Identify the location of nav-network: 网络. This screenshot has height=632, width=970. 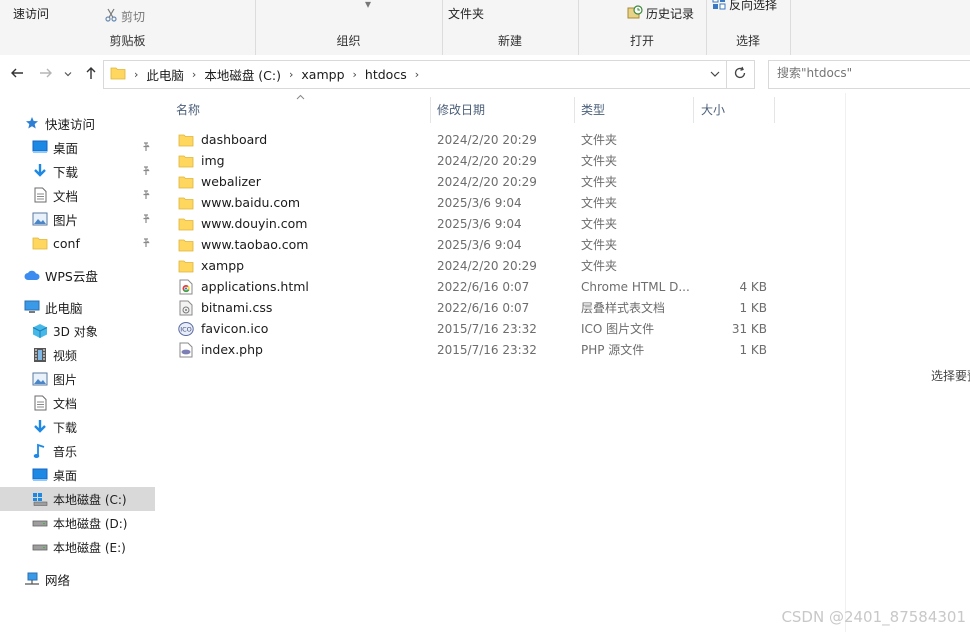
(77, 579).